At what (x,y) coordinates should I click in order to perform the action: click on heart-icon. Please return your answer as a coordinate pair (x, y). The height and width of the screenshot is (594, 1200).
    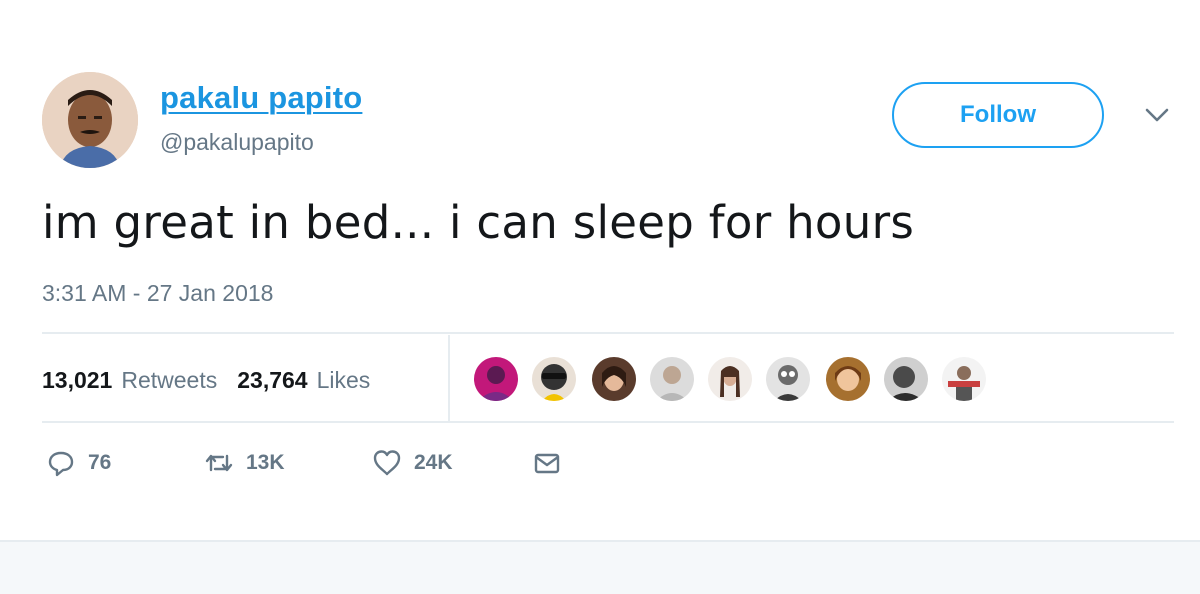
    Looking at the image, I should click on (387, 463).